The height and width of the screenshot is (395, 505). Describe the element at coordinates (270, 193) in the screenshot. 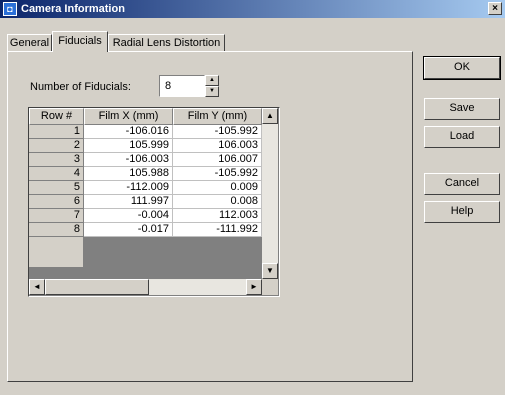

I see `vertical-scrollbar: ▲ ▼` at that location.